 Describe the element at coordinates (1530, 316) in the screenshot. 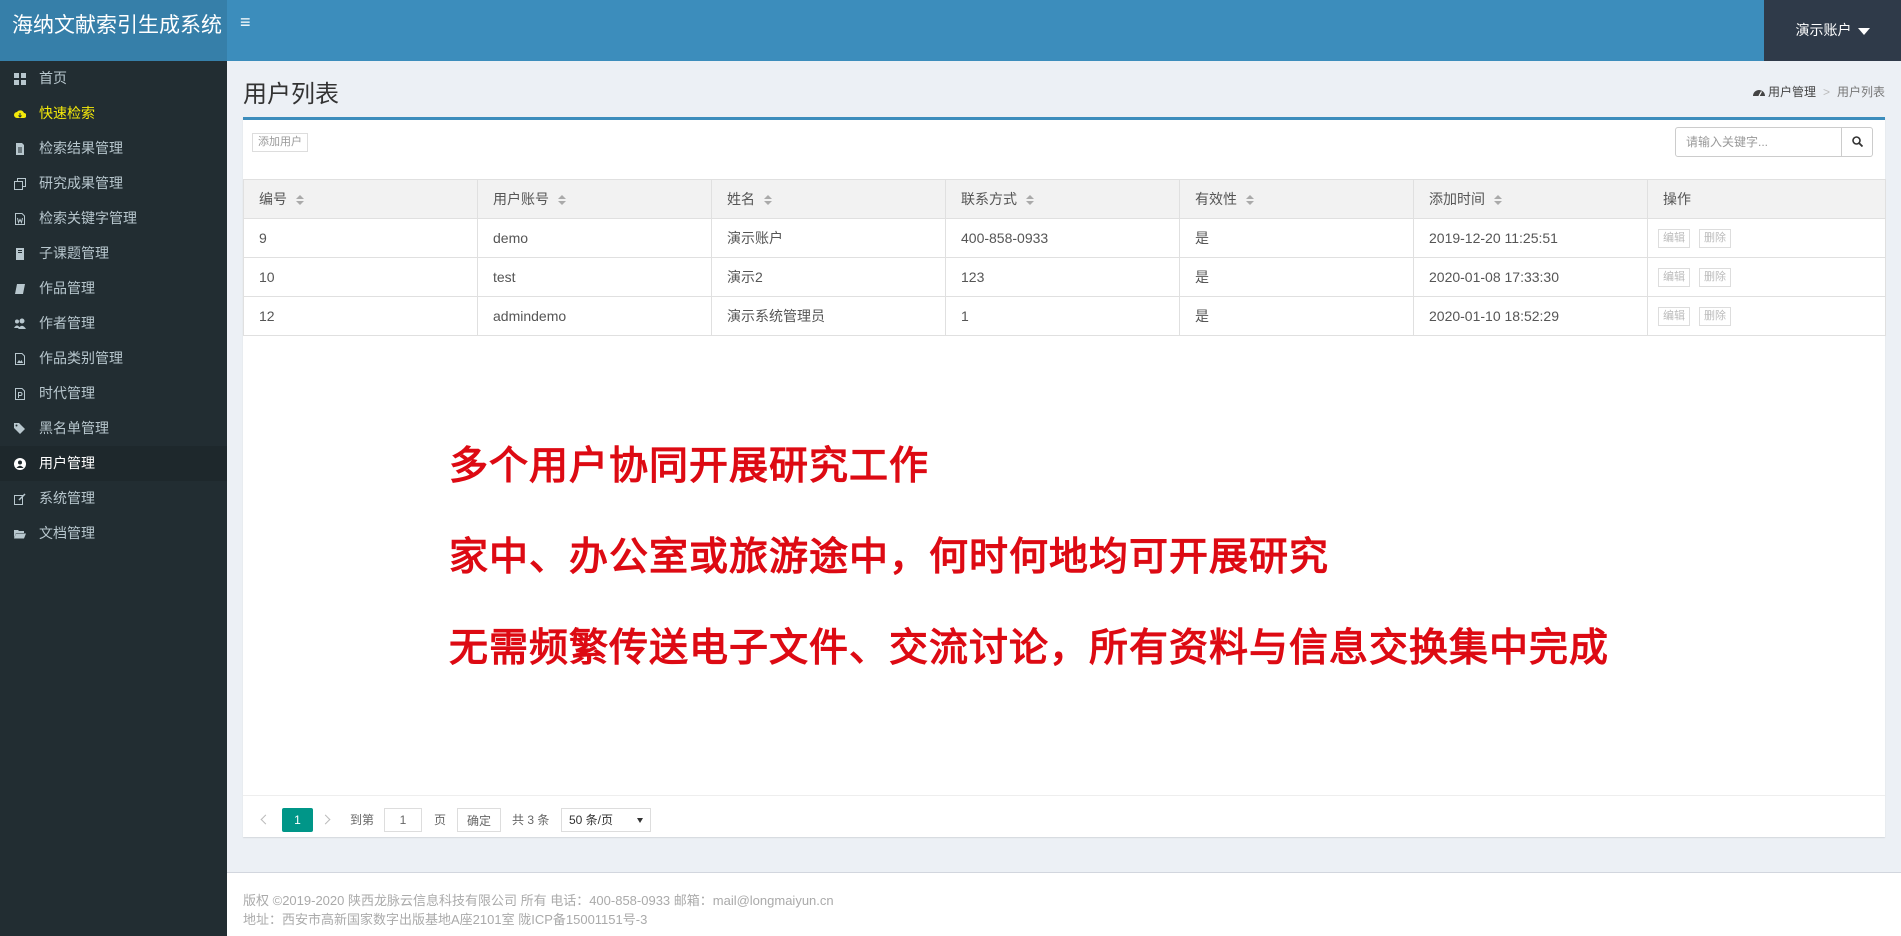

I see `cell-added: 2020-01-10 18:52:29` at that location.